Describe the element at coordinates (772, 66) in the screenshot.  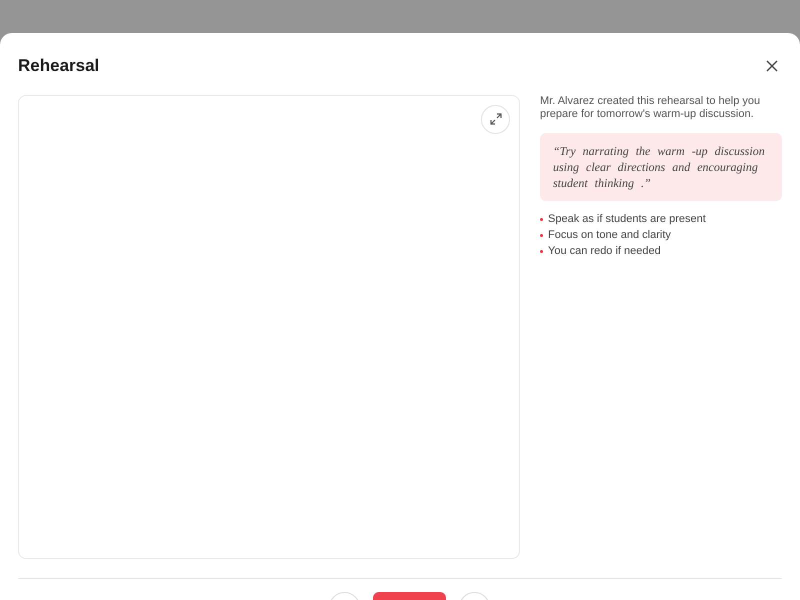
I see `close-icon` at that location.